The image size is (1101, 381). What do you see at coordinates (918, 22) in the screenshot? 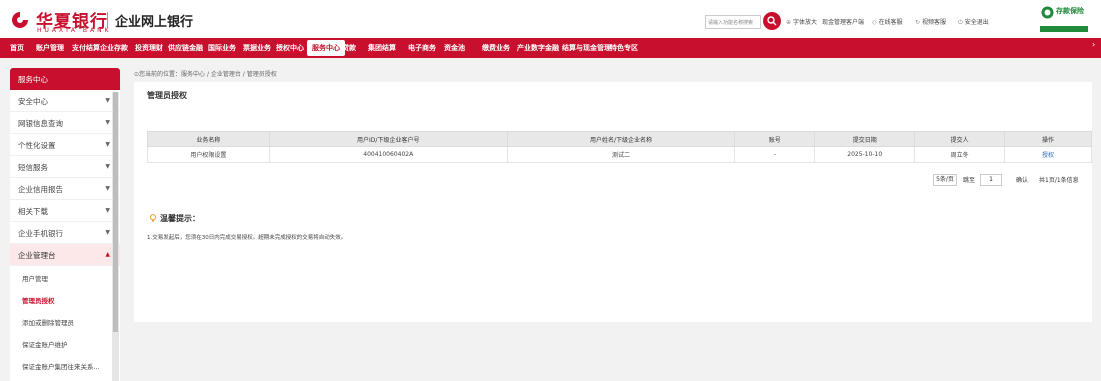
I see `video-service-icon: ↻` at bounding box center [918, 22].